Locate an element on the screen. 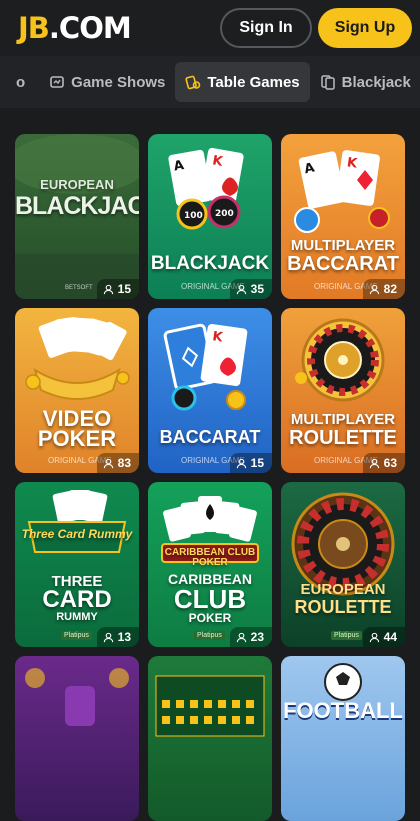  game-card-blackjack: A K 100 200 BLACKJACK ORIGINAL GAME 35 is located at coordinates (210, 216).